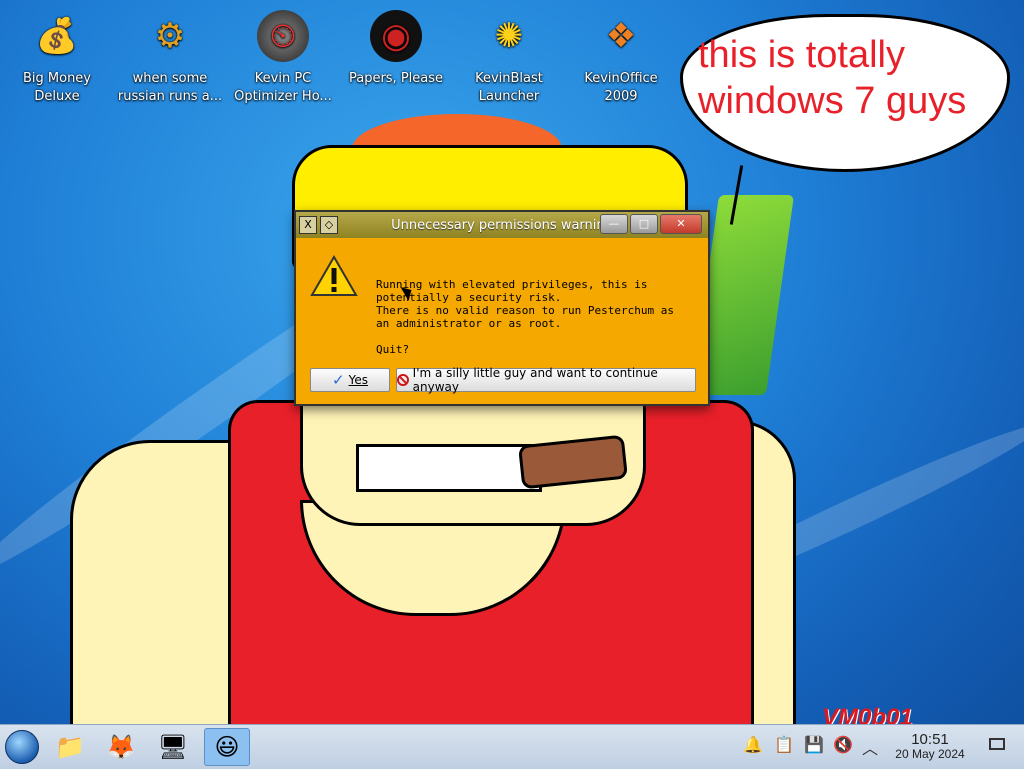 The height and width of the screenshot is (769, 1024). What do you see at coordinates (170, 78) in the screenshot?
I see `desktop-icon-label: when some` at bounding box center [170, 78].